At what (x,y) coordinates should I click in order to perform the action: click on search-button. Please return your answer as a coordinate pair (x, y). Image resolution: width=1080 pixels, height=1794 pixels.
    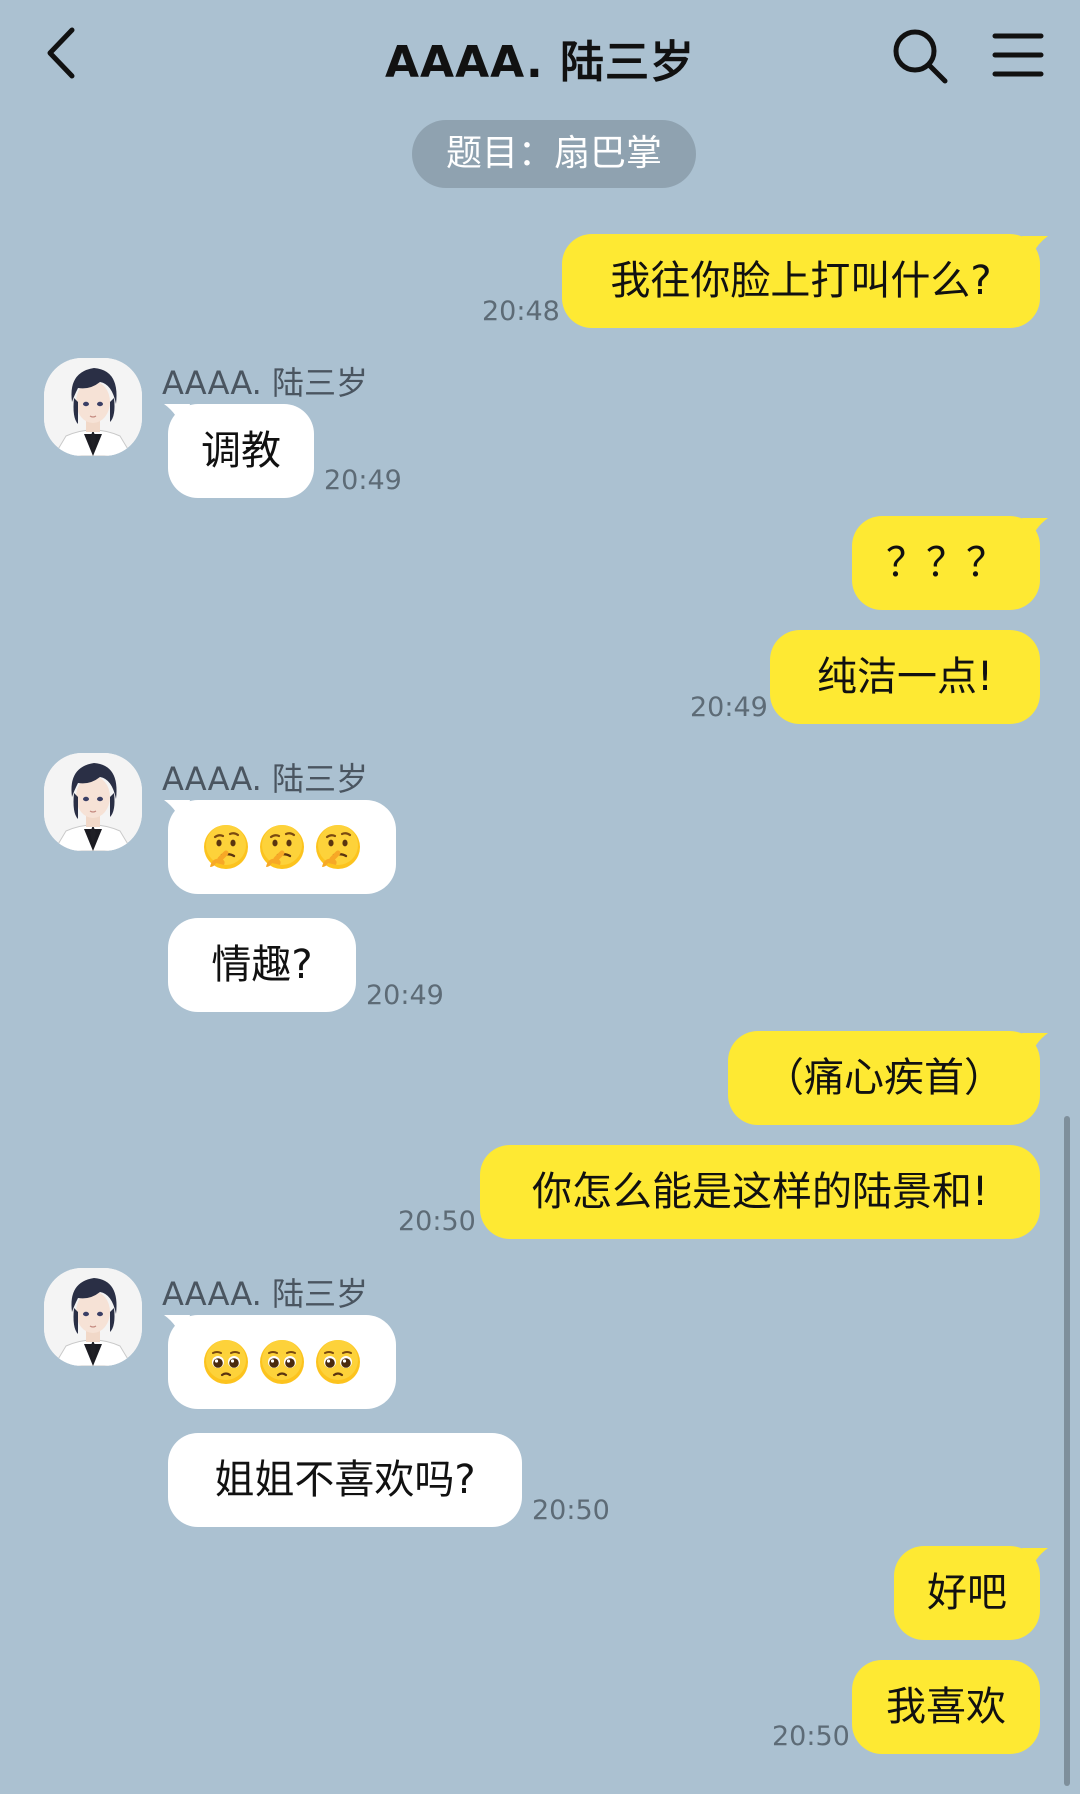
    Looking at the image, I should click on (920, 56).